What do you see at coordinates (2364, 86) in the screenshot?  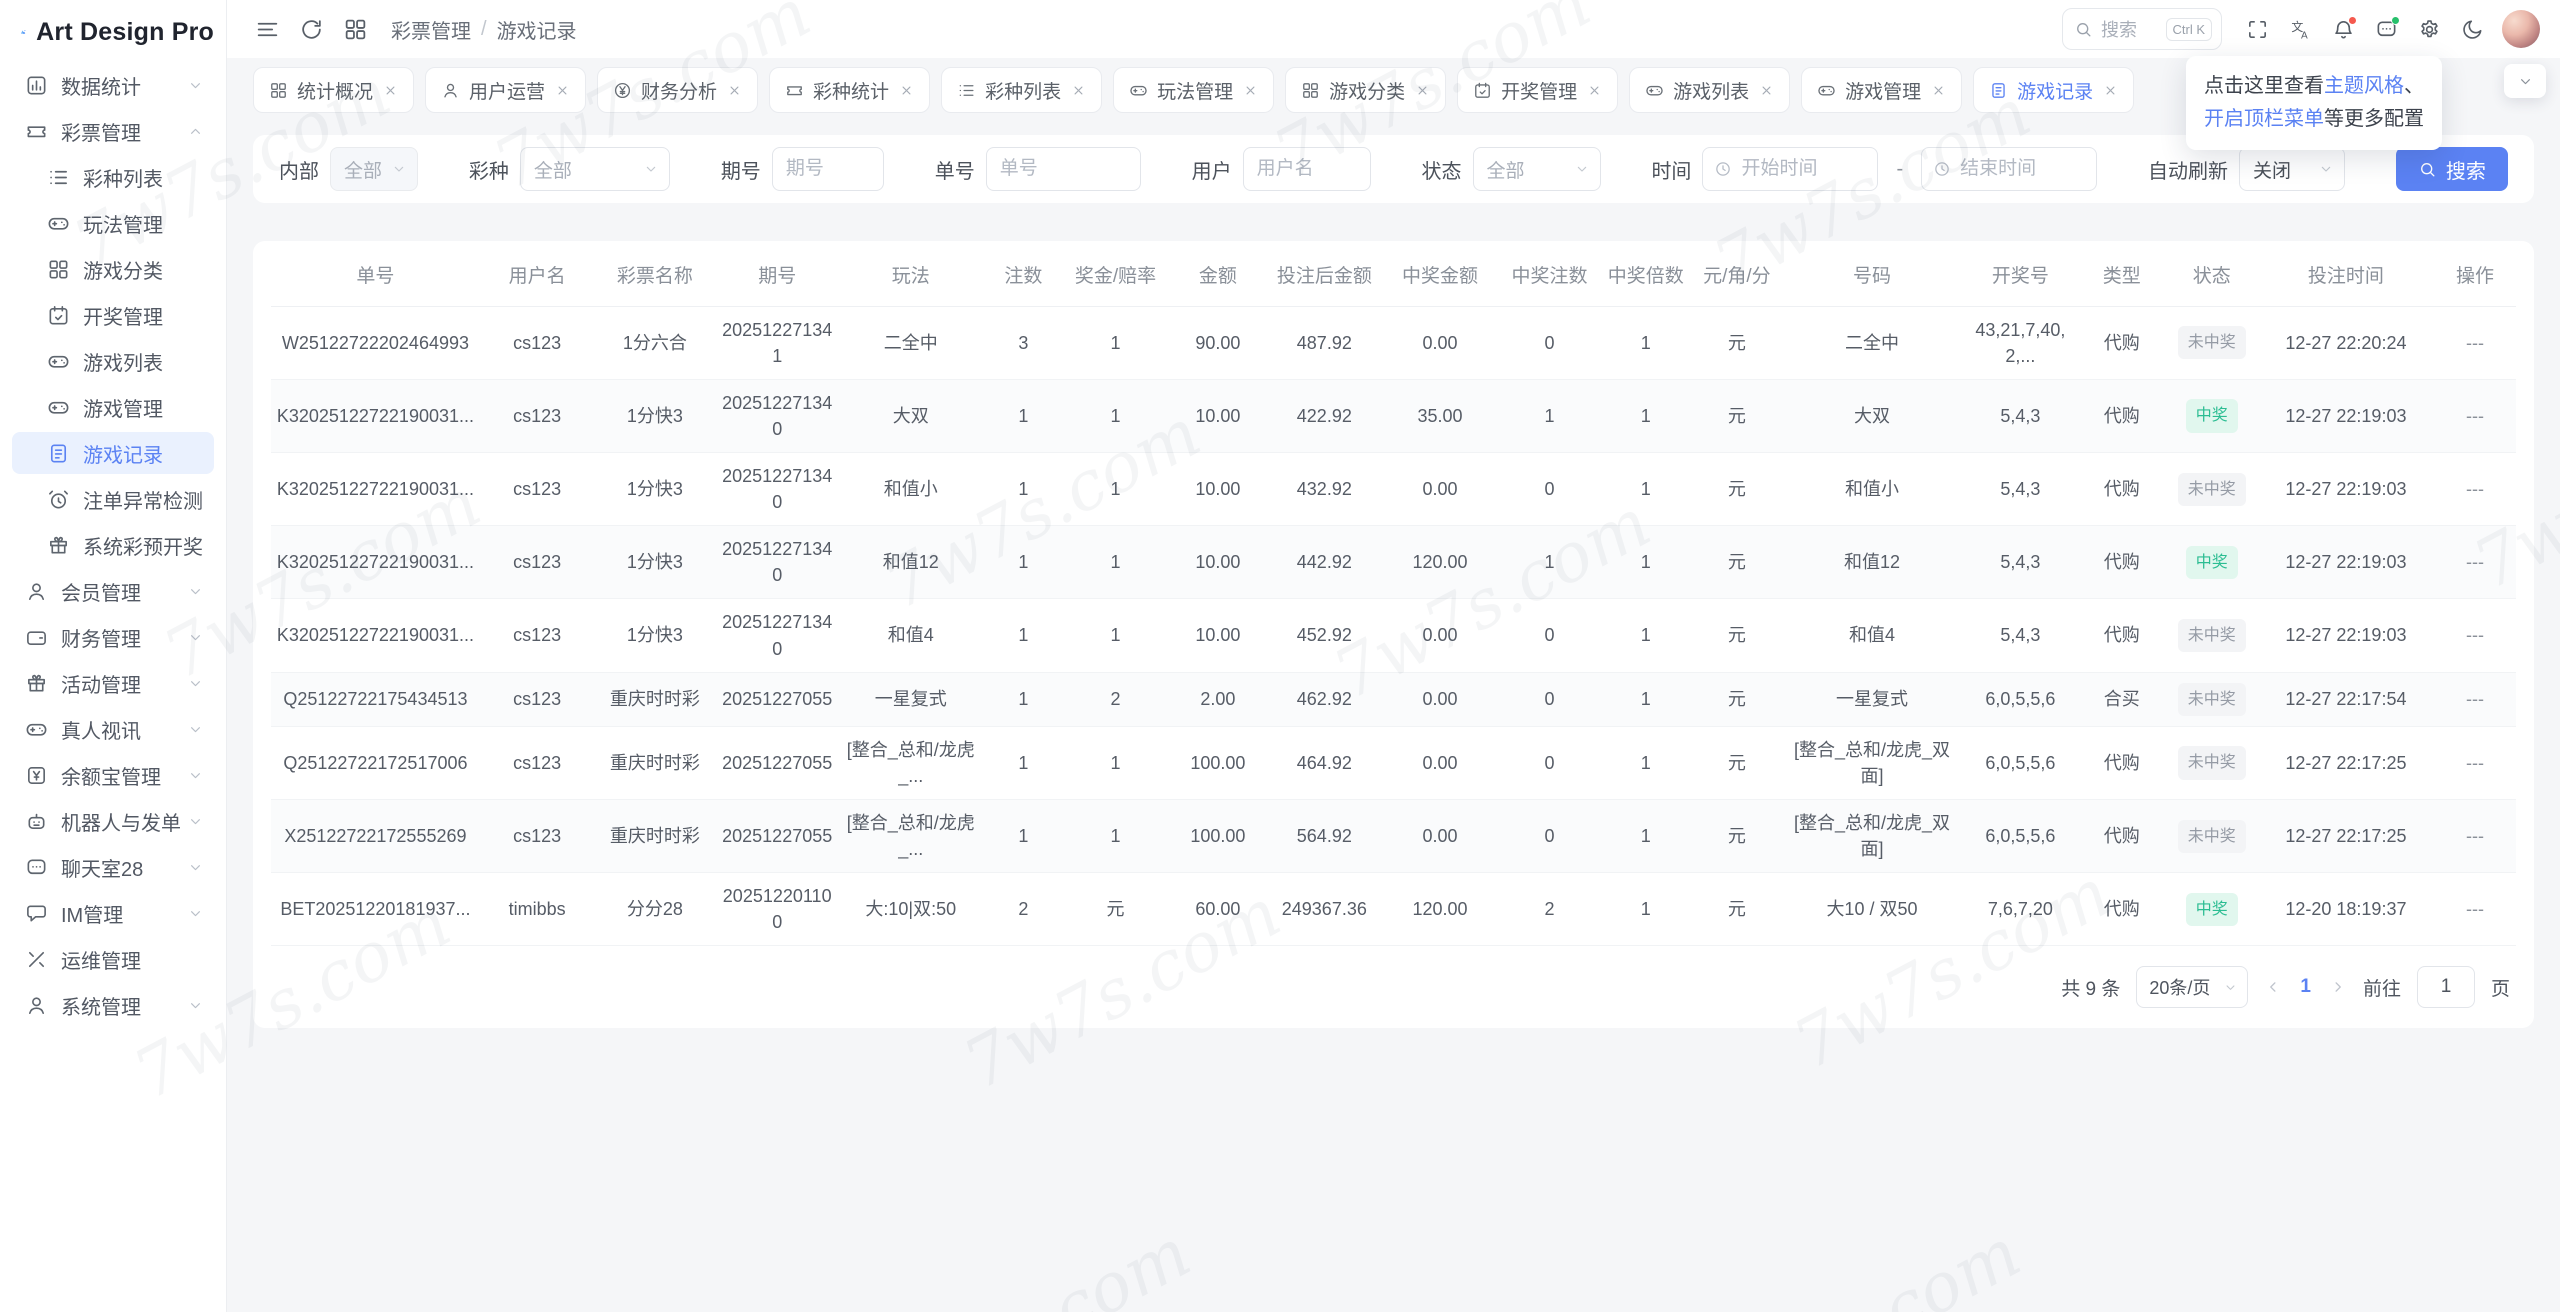 I see `tooltip-link: 主题风格` at bounding box center [2364, 86].